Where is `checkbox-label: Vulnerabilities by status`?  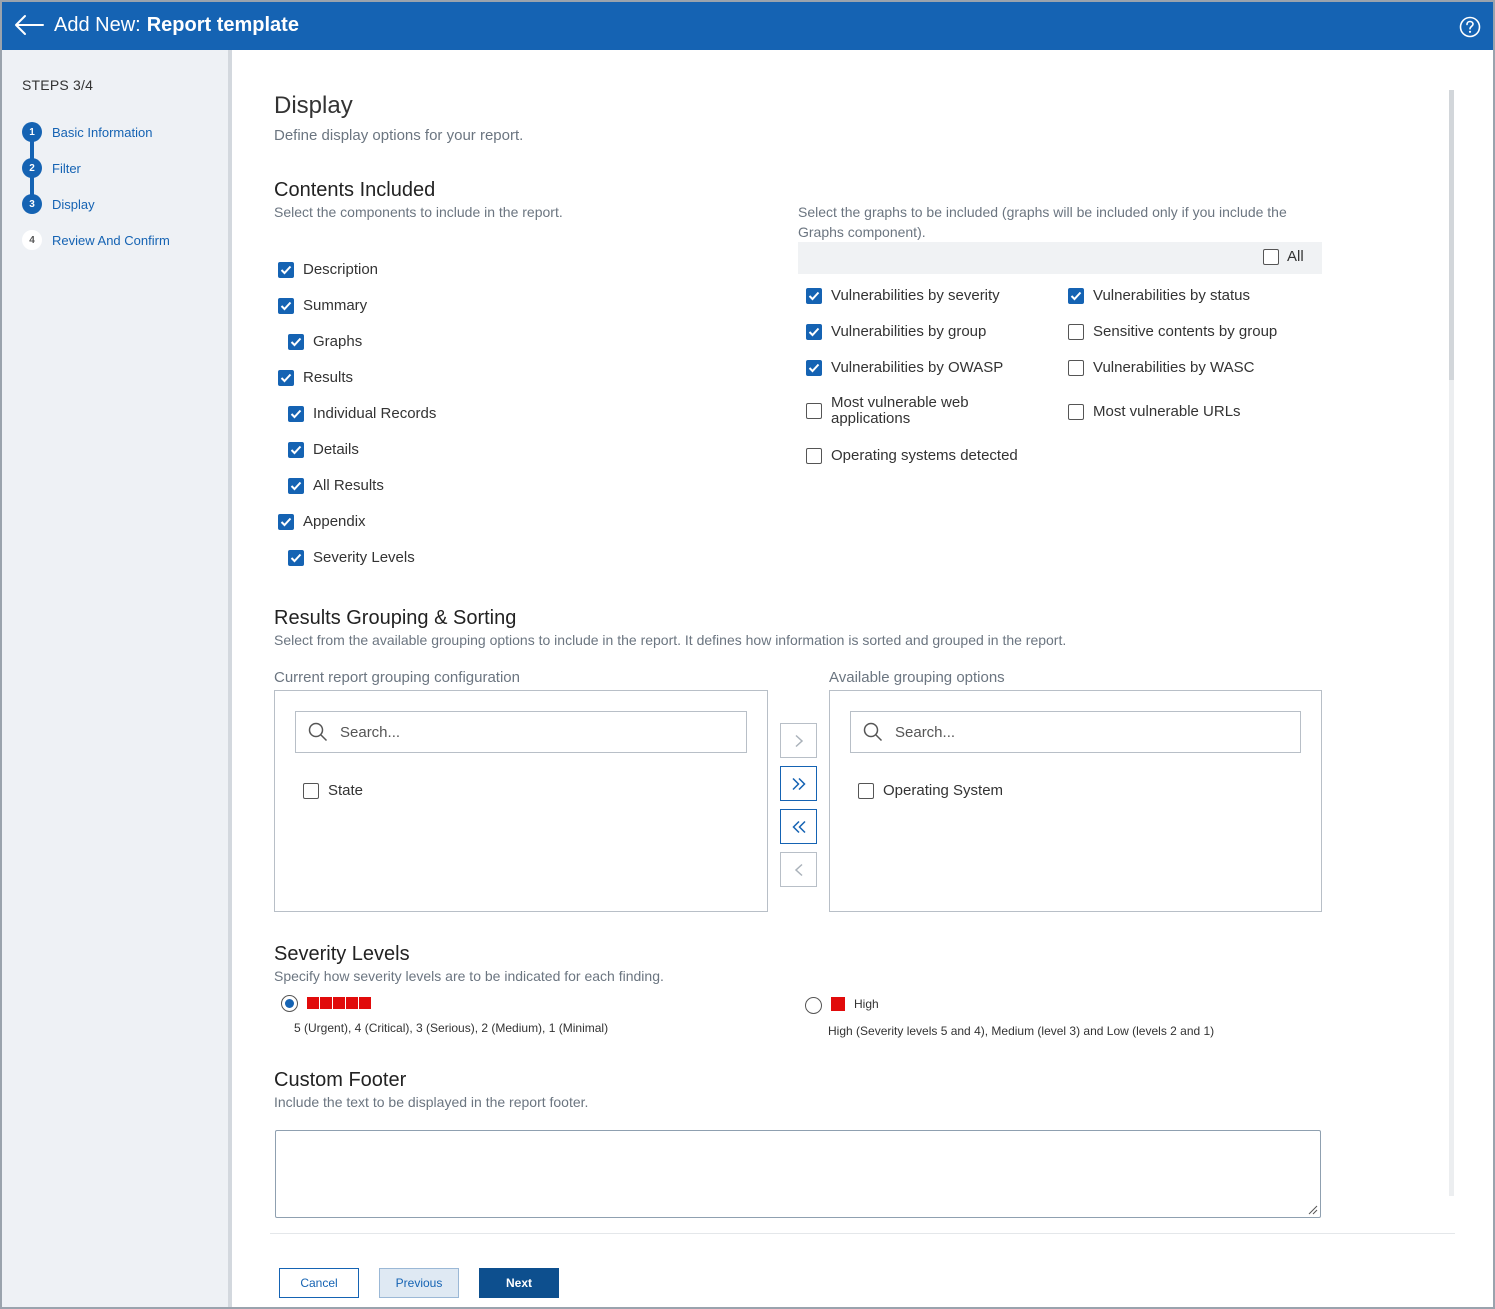 checkbox-label: Vulnerabilities by status is located at coordinates (1172, 295).